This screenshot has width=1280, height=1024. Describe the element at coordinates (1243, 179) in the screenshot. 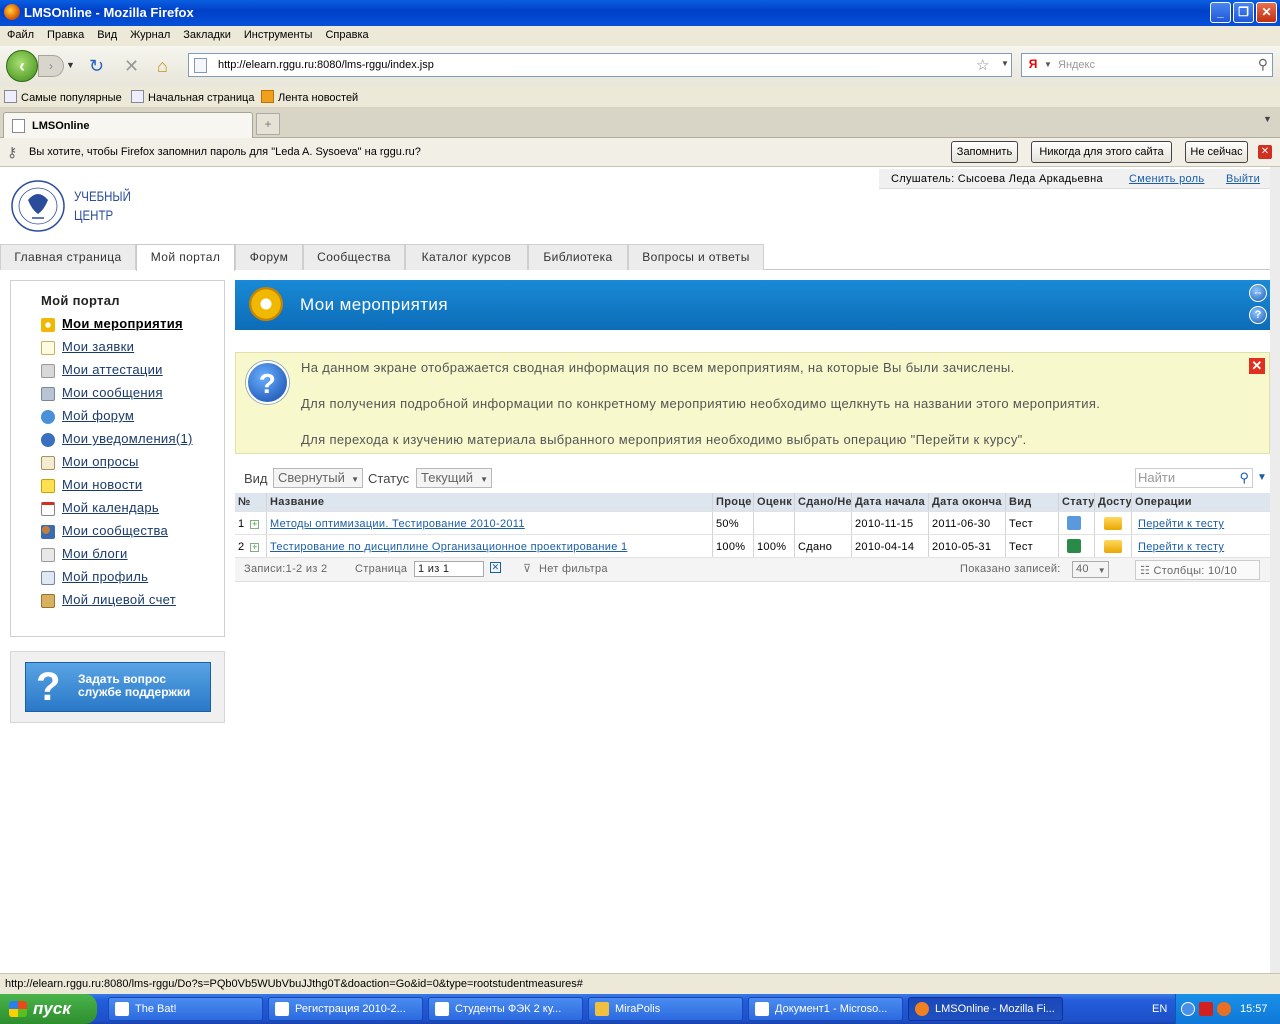

I see `logout-link: Выйти` at that location.